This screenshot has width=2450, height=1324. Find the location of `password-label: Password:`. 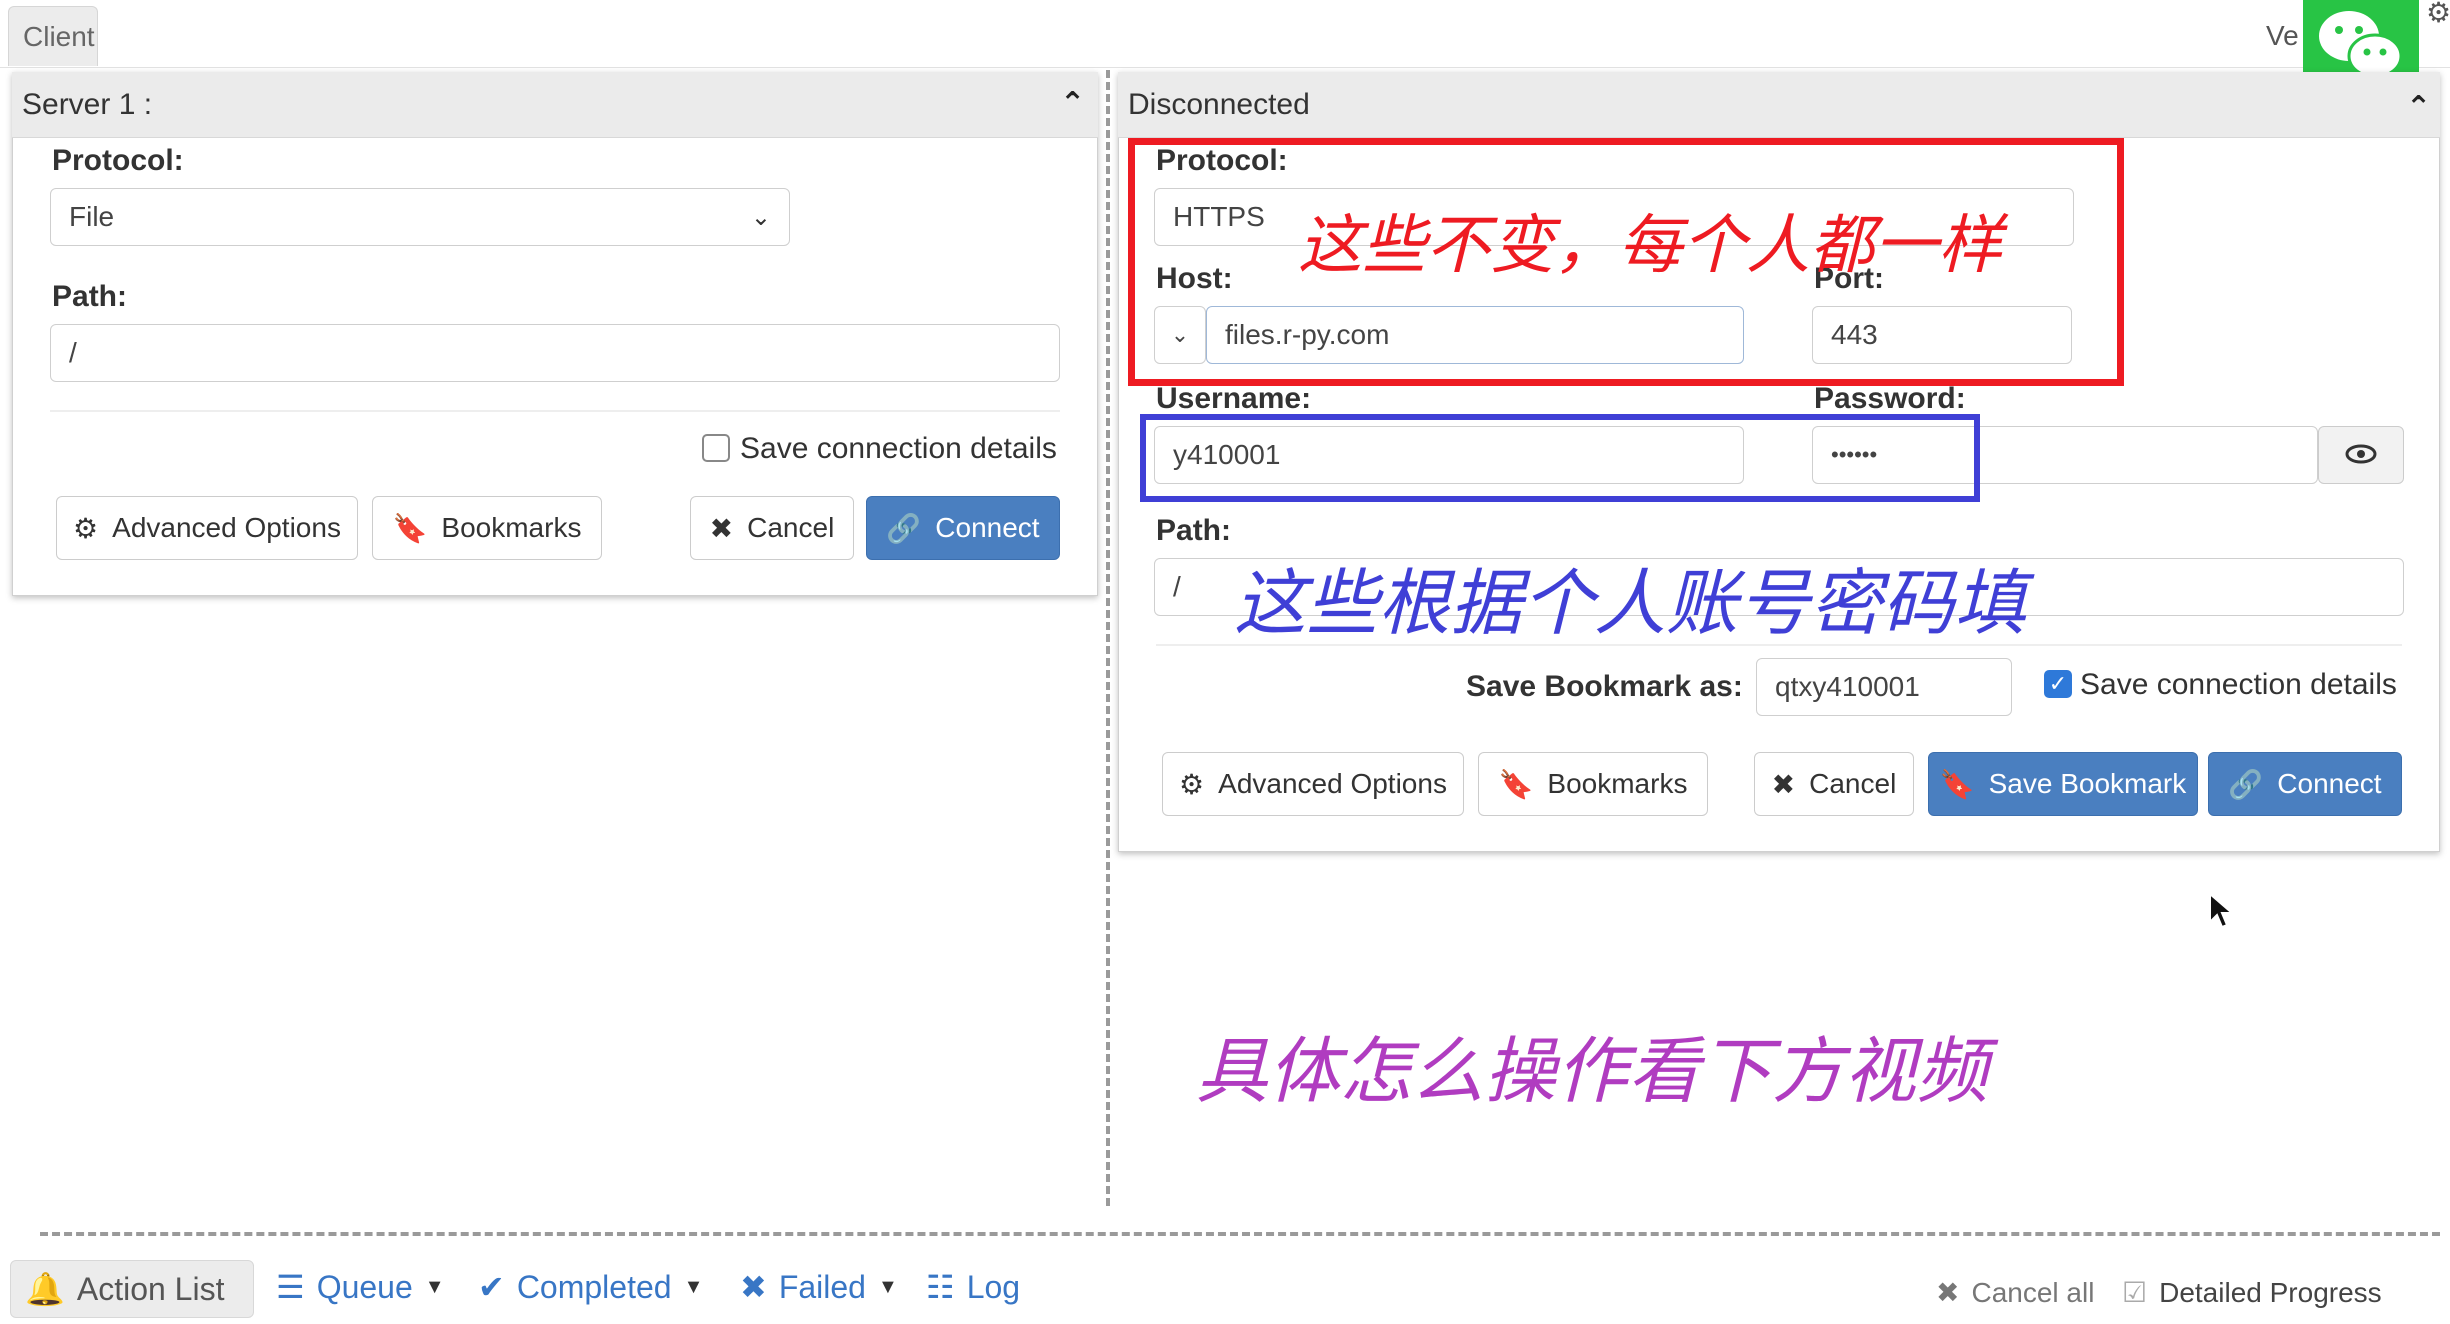

password-label: Password: is located at coordinates (1890, 398).